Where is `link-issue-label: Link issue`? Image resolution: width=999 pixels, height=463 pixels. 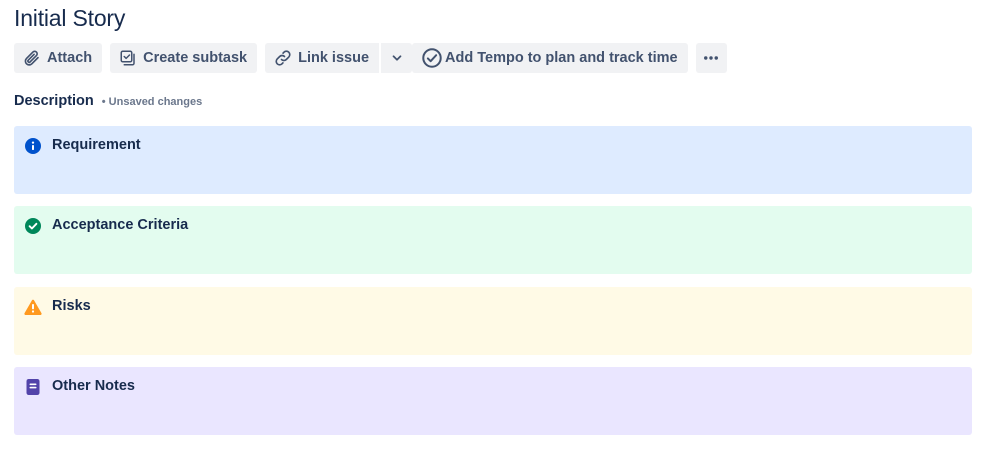 link-issue-label: Link issue is located at coordinates (334, 58).